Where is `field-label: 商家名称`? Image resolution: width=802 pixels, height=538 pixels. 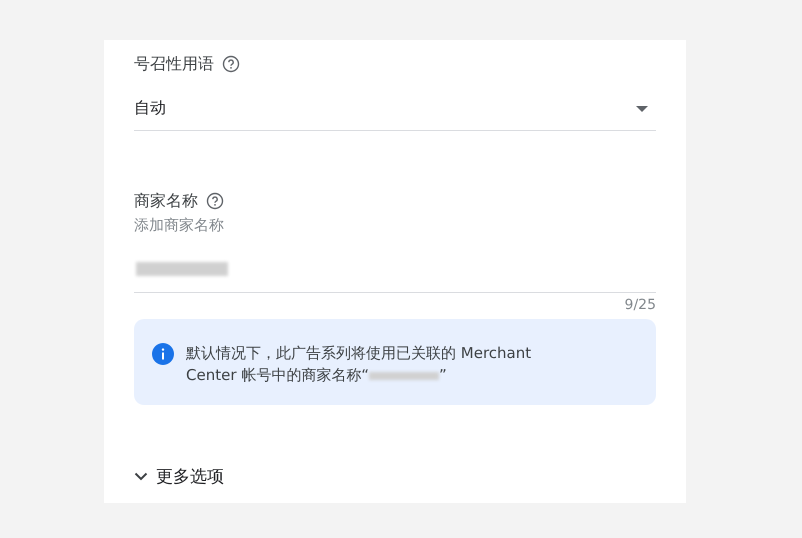
field-label: 商家名称 is located at coordinates (166, 201).